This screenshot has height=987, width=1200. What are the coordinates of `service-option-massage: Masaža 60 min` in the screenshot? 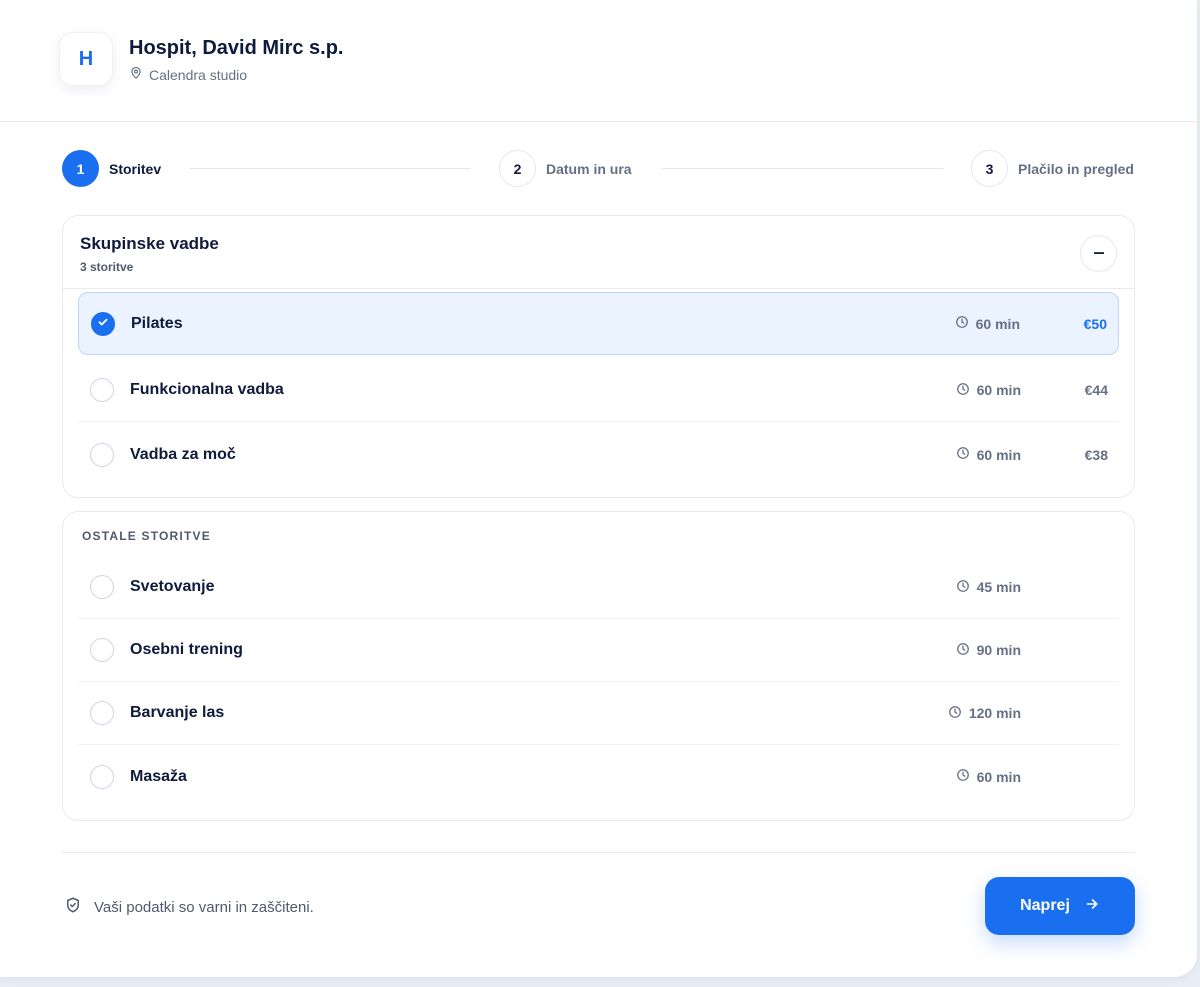 It's located at (598, 776).